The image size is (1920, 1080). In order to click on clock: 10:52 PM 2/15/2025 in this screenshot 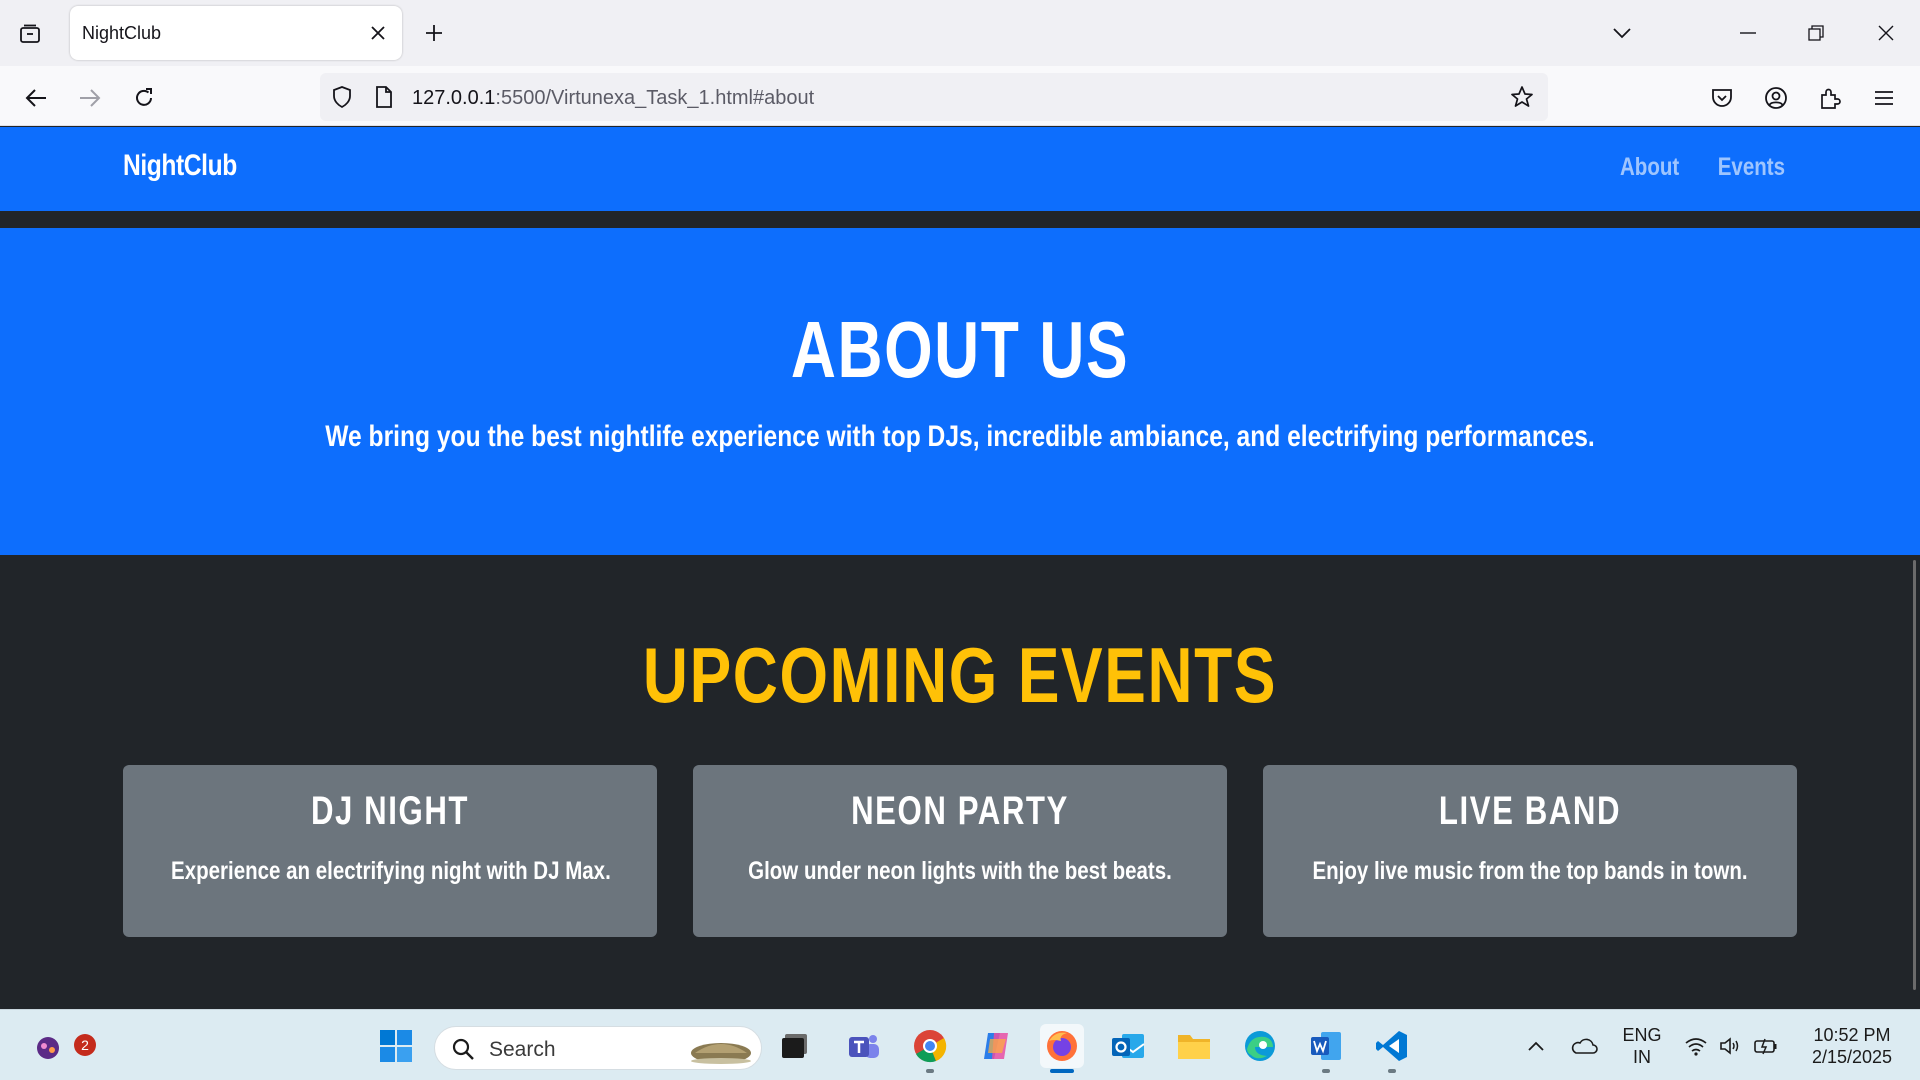, I will do `click(1852, 1046)`.